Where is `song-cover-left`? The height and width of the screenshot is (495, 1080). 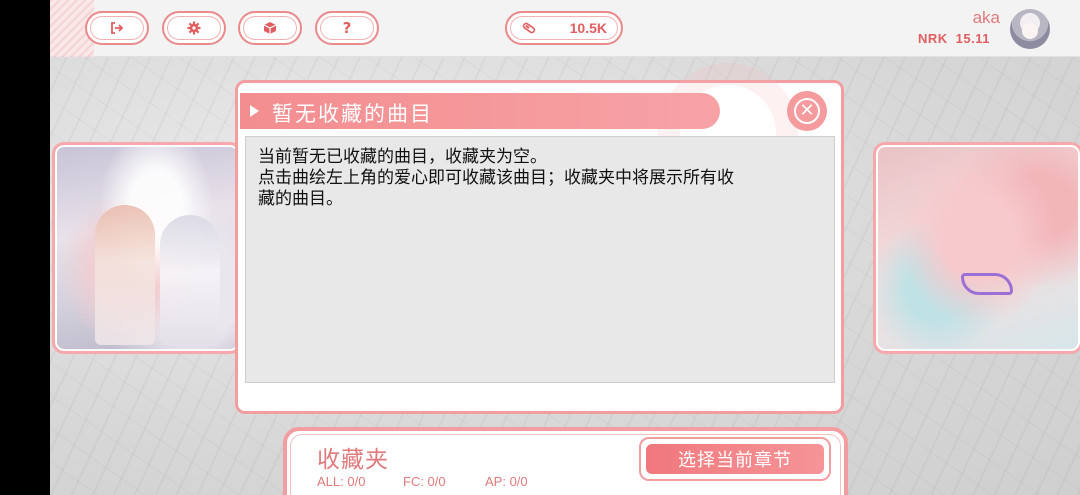
song-cover-left is located at coordinates (147, 248).